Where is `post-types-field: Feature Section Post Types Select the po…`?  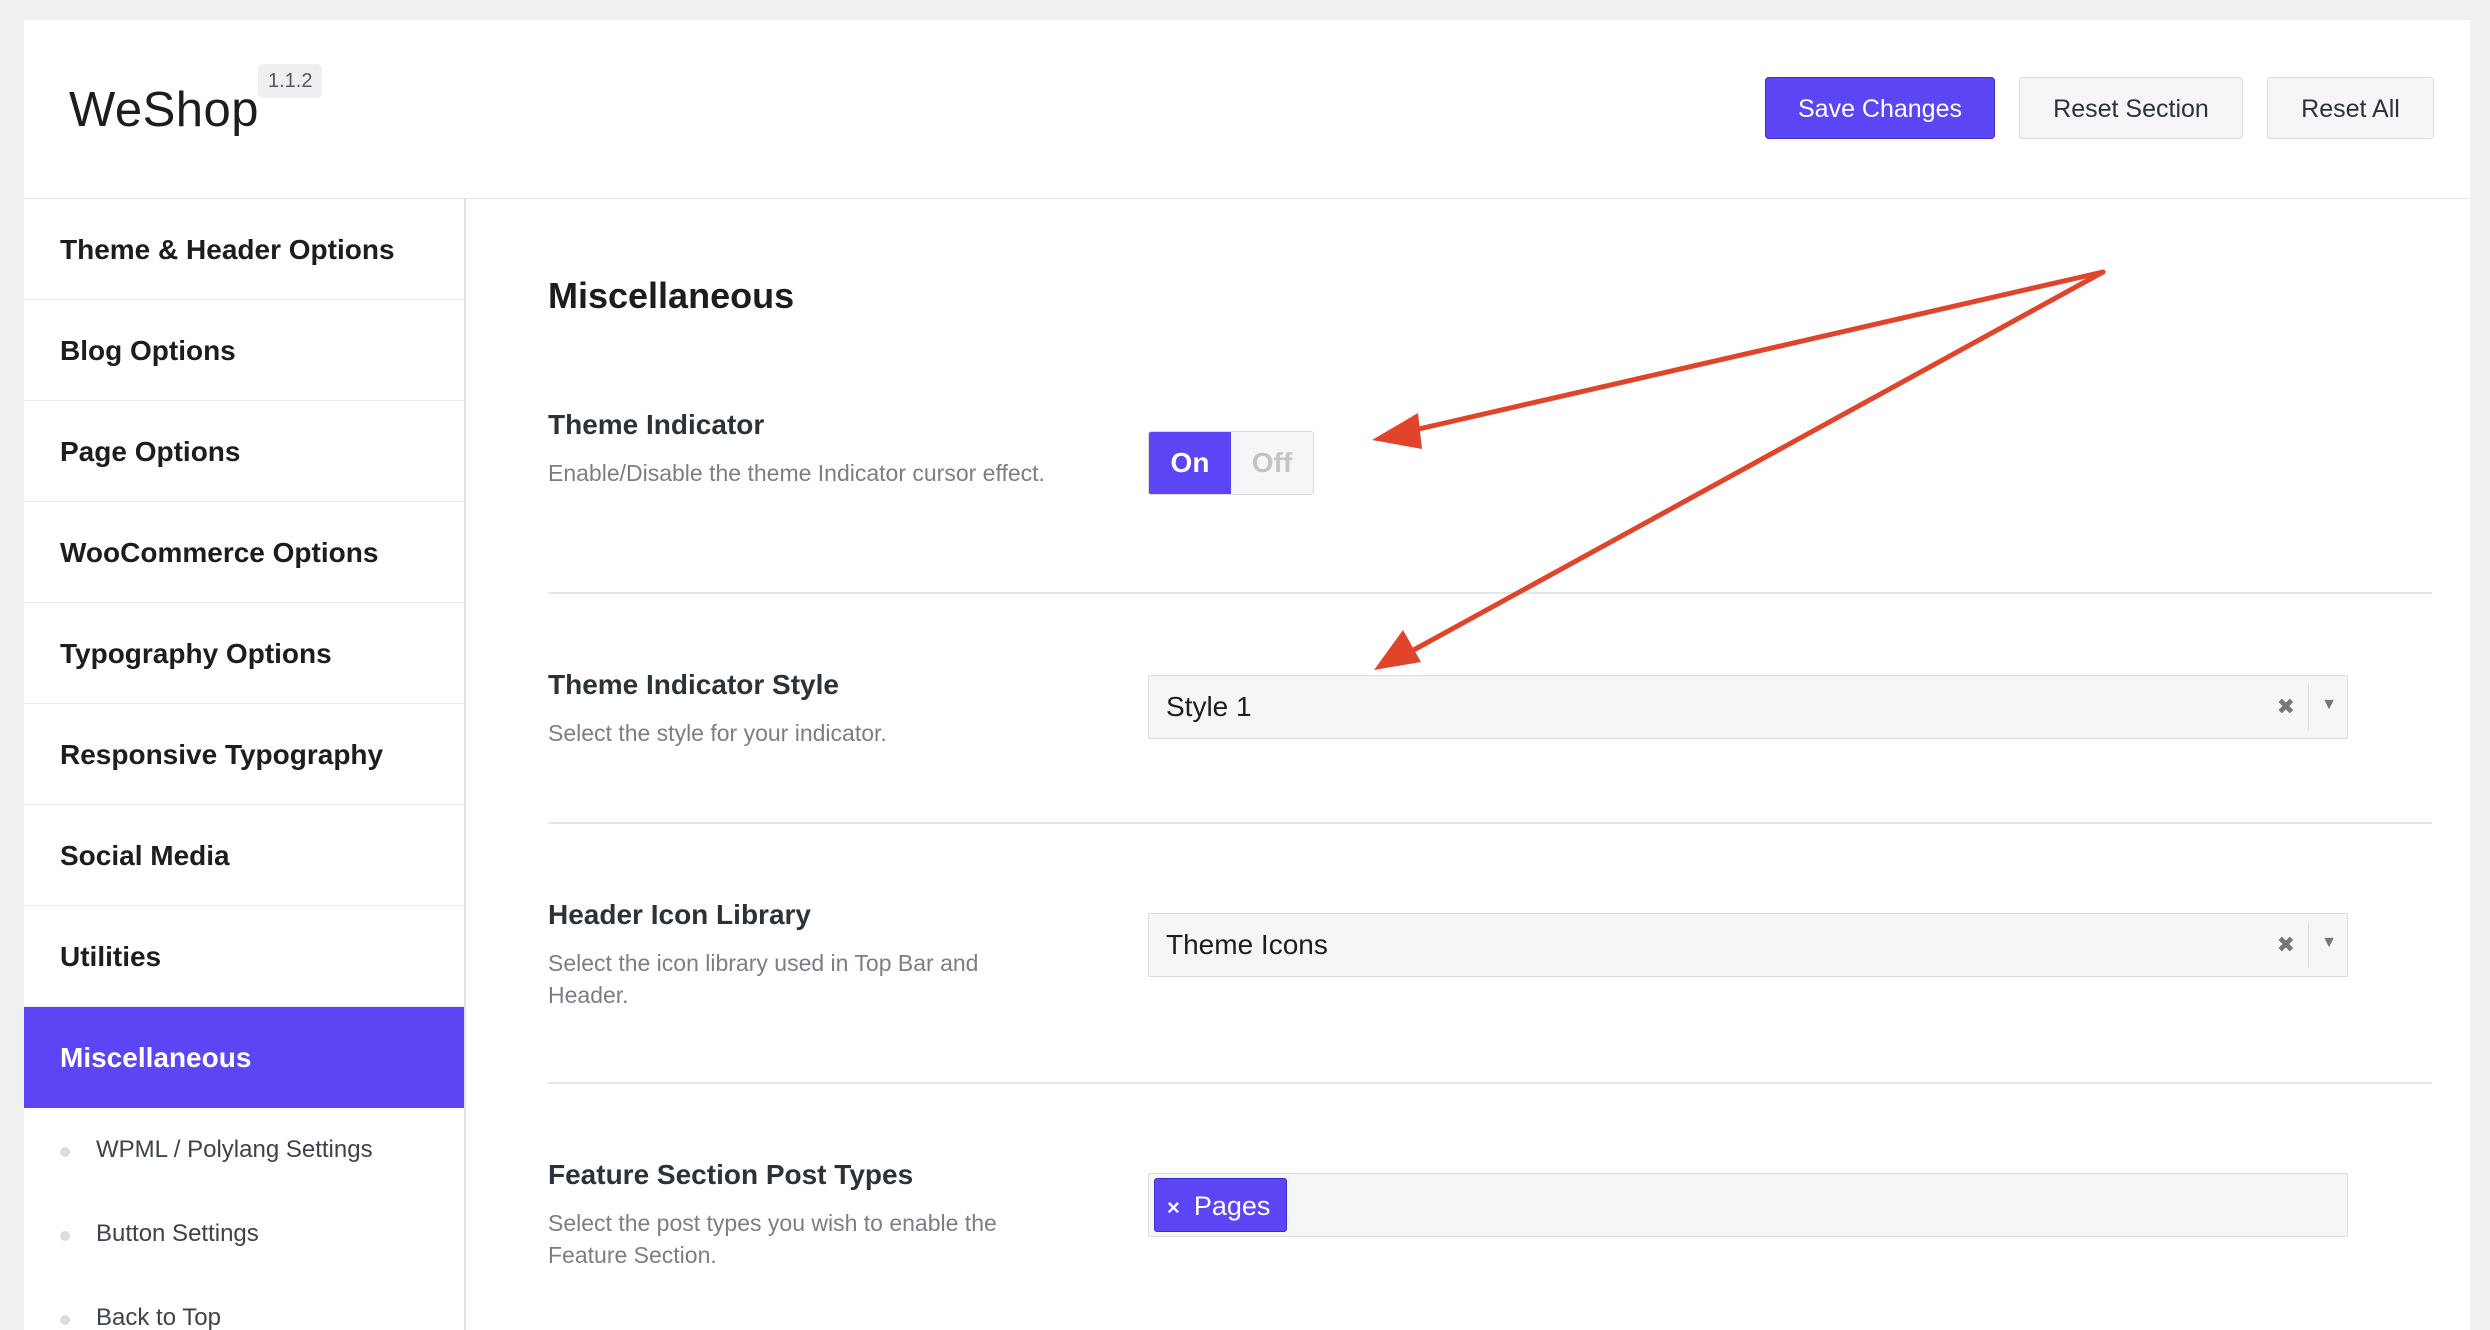 post-types-field: Feature Section Post Types Select the po… is located at coordinates (1490, 1219).